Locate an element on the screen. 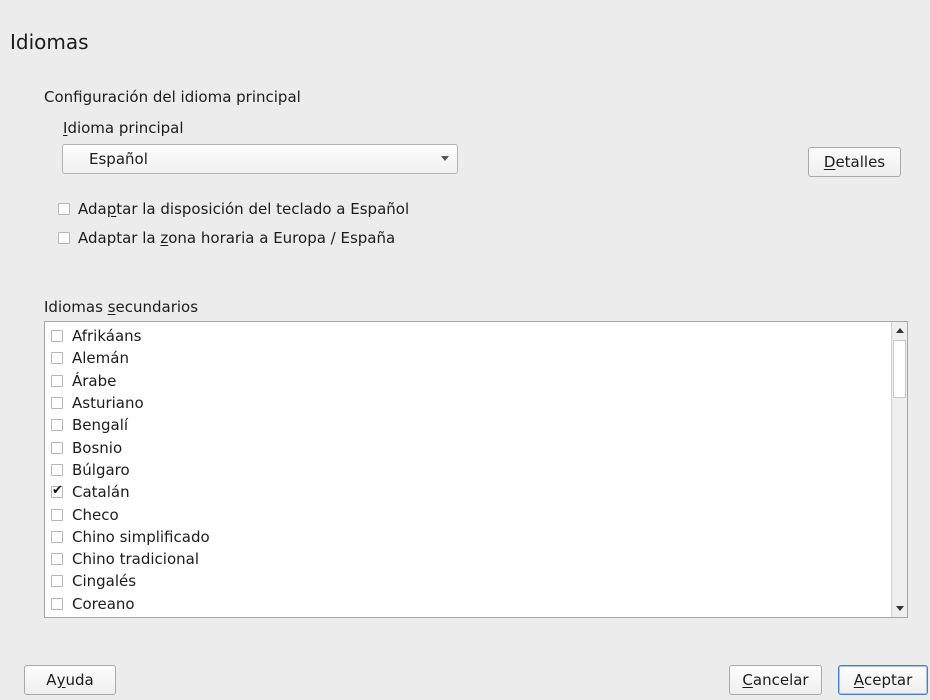  cancel-button: Cancelar is located at coordinates (775, 680).